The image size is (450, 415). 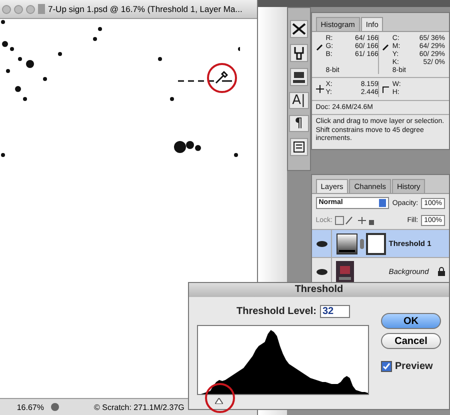 What do you see at coordinates (276, 311) in the screenshot?
I see `threshold-level-label: Threshold Level:` at bounding box center [276, 311].